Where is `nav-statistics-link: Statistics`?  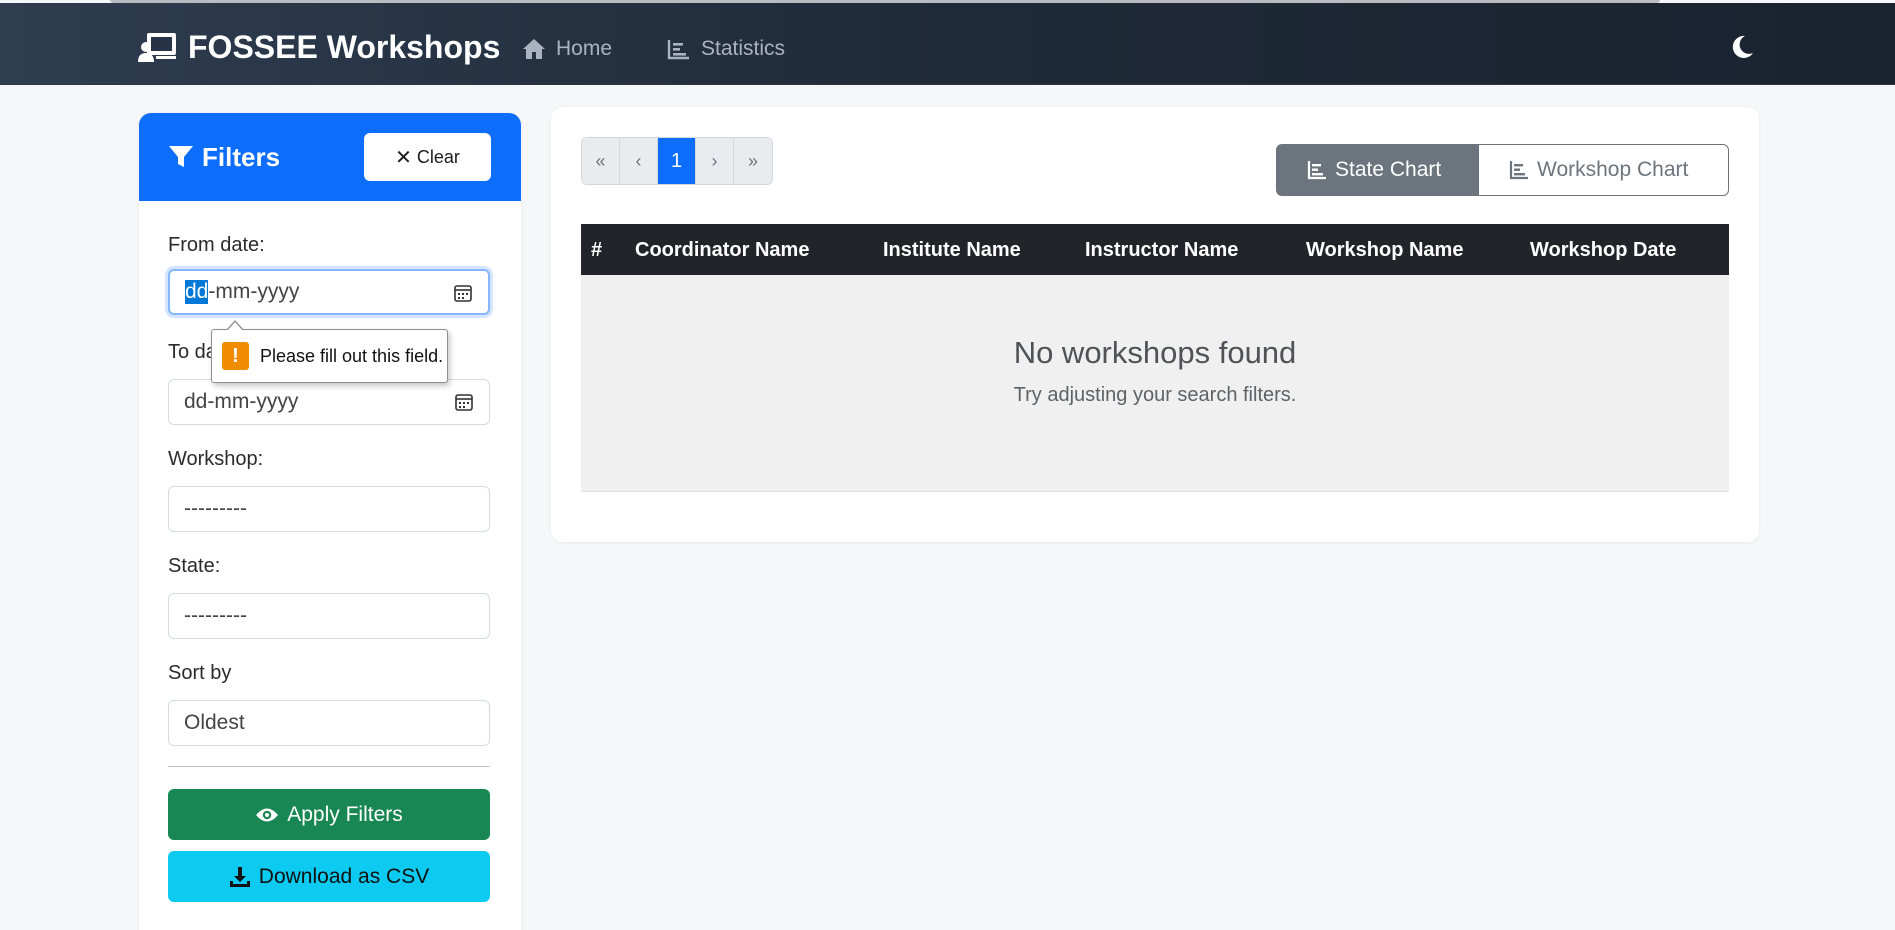
nav-statistics-link: Statistics is located at coordinates (726, 49).